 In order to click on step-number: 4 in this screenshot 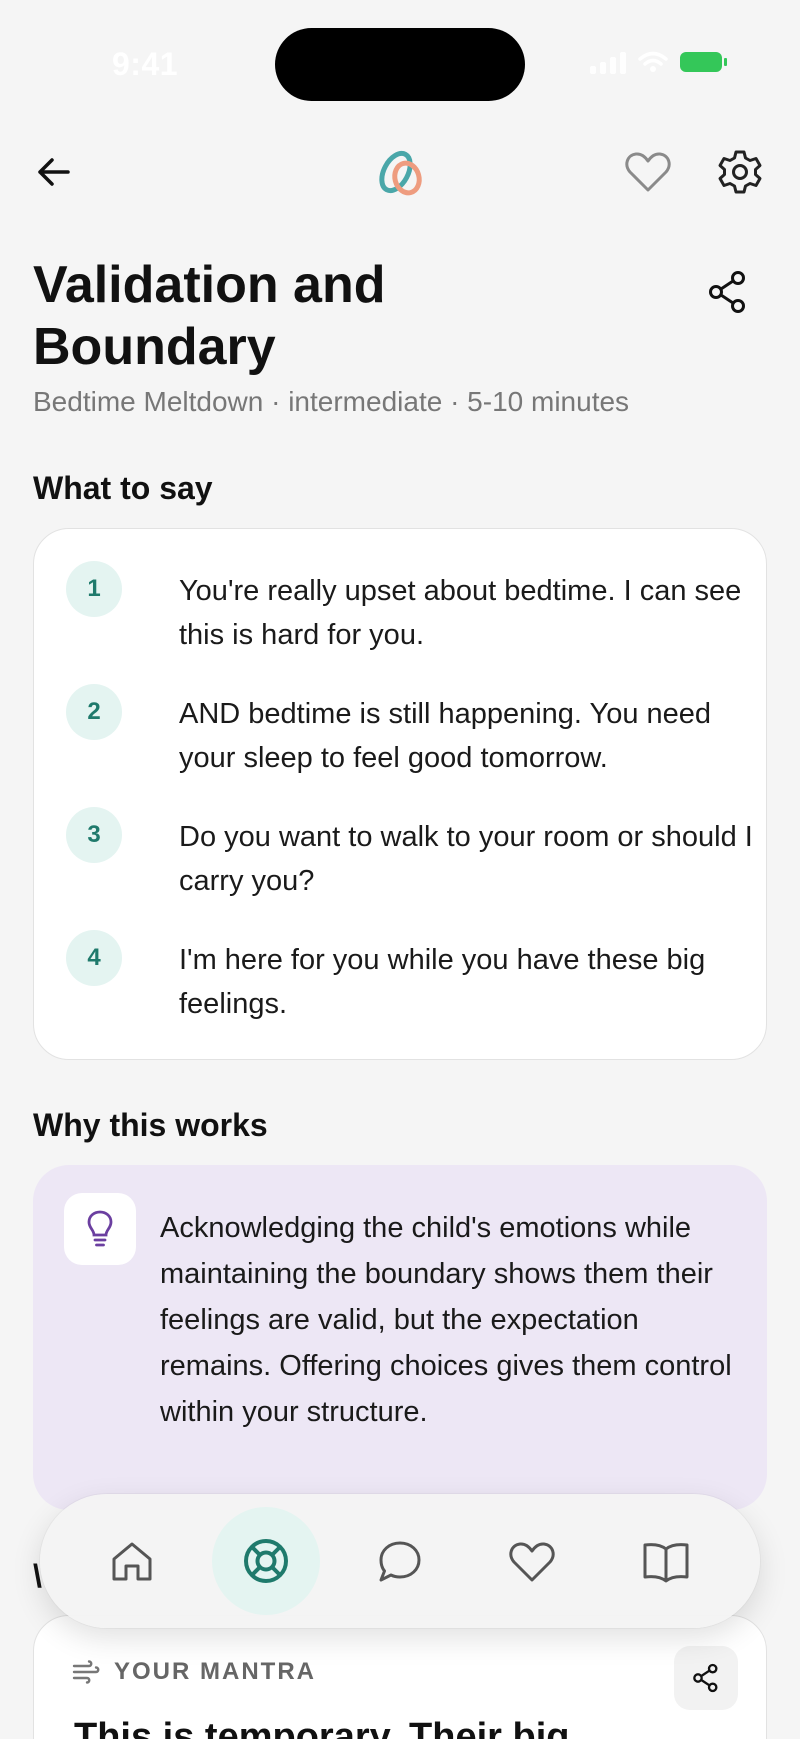, I will do `click(94, 958)`.